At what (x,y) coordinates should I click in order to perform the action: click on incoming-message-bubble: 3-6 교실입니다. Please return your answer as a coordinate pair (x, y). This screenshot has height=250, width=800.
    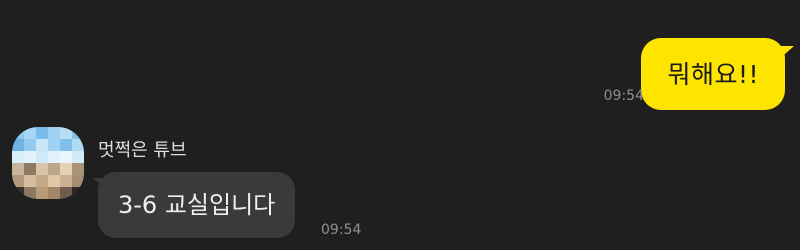
    Looking at the image, I should click on (197, 205).